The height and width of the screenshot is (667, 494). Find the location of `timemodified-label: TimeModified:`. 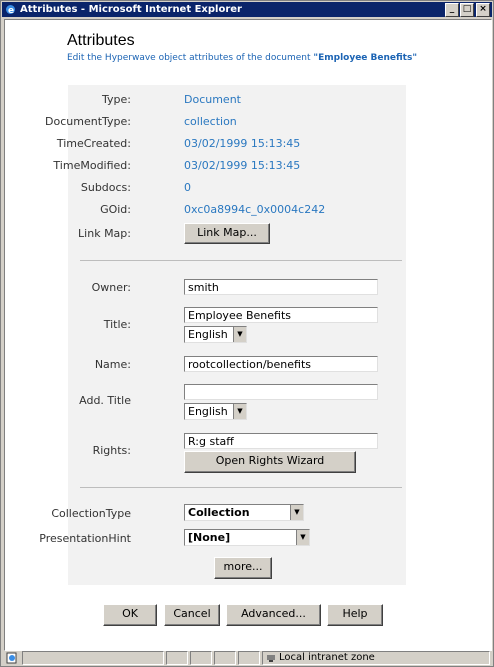

timemodified-label: TimeModified: is located at coordinates (92, 165).